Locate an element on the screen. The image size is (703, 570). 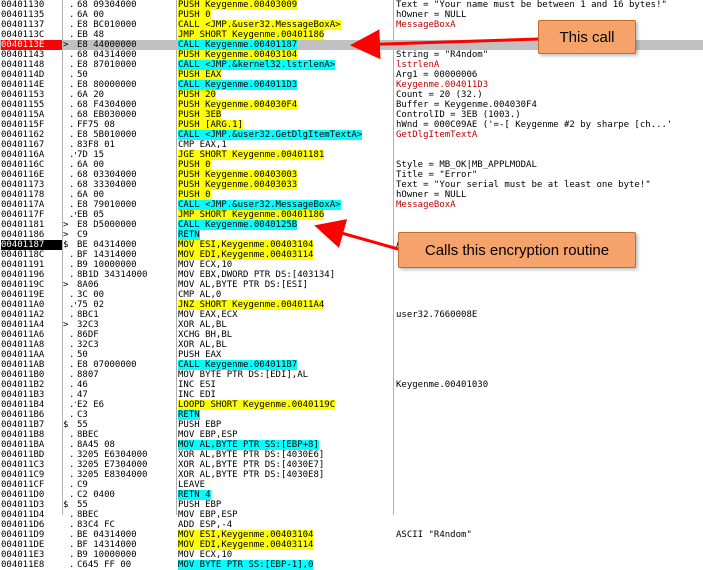
asm-highlight: CALL Keygenme.004011D3 is located at coordinates (238, 85).